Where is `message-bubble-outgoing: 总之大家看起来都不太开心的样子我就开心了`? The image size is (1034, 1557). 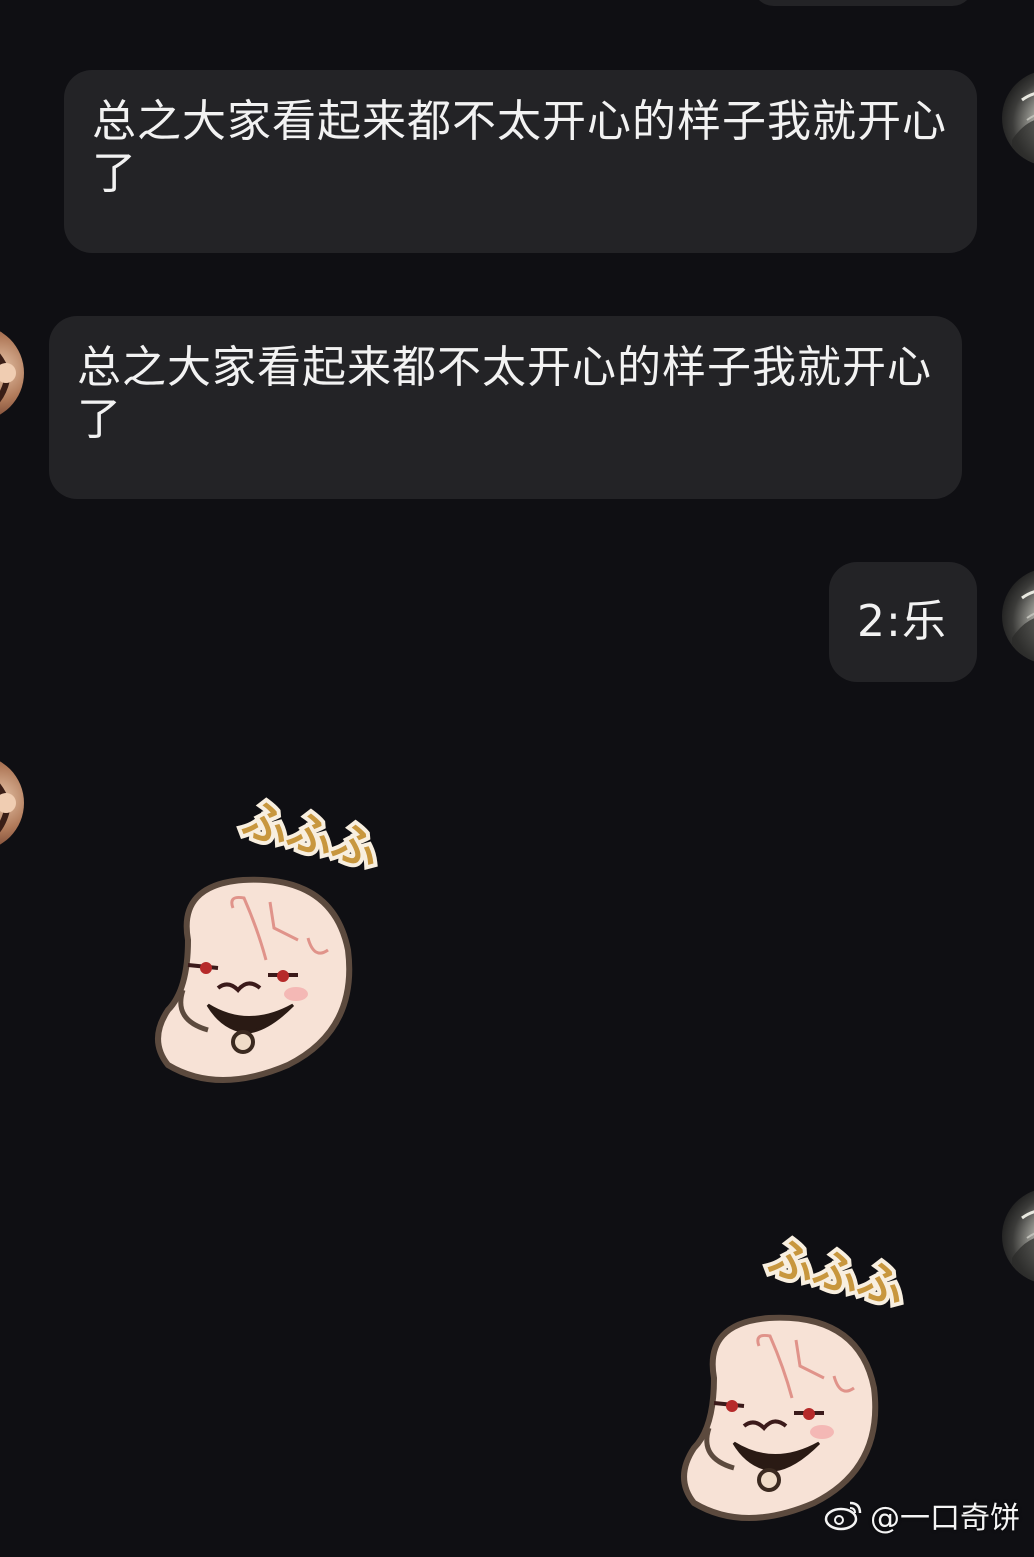
message-bubble-outgoing: 总之大家看起来都不太开心的样子我就开心了 is located at coordinates (520, 161).